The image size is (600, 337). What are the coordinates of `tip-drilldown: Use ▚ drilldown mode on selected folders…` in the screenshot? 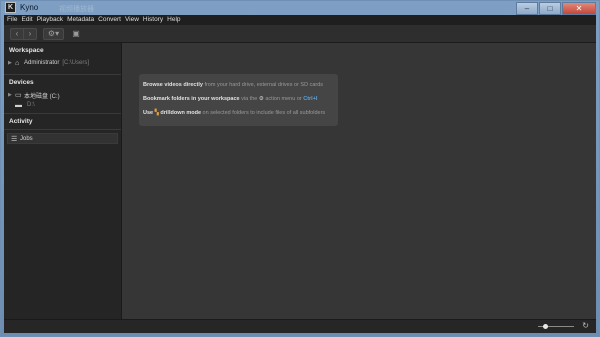 It's located at (234, 113).